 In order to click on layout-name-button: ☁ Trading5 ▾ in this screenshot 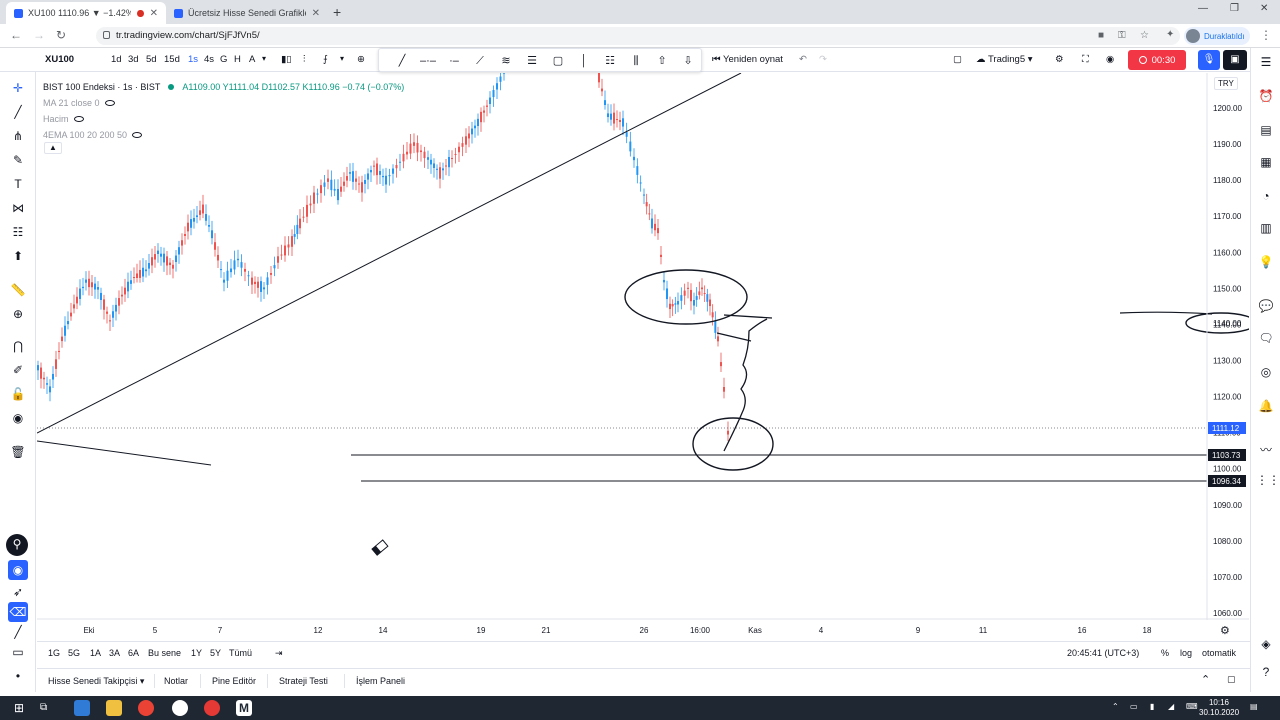, I will do `click(1004, 59)`.